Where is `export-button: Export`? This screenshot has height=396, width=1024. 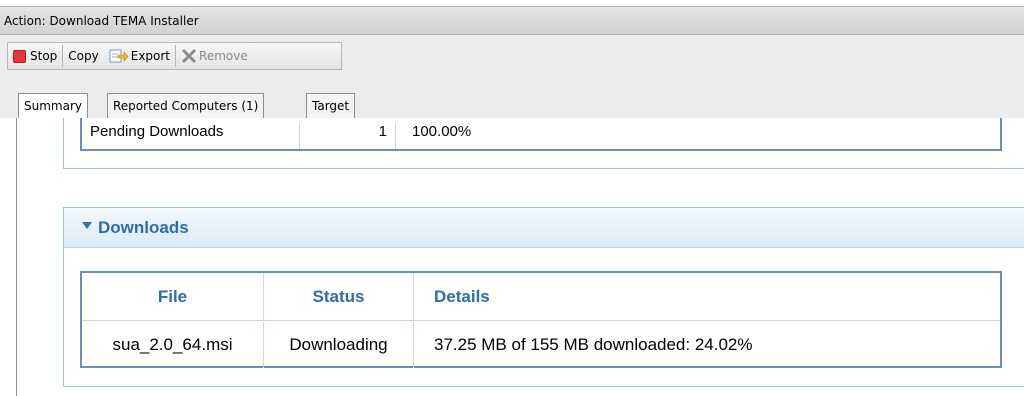
export-button: Export is located at coordinates (139, 56).